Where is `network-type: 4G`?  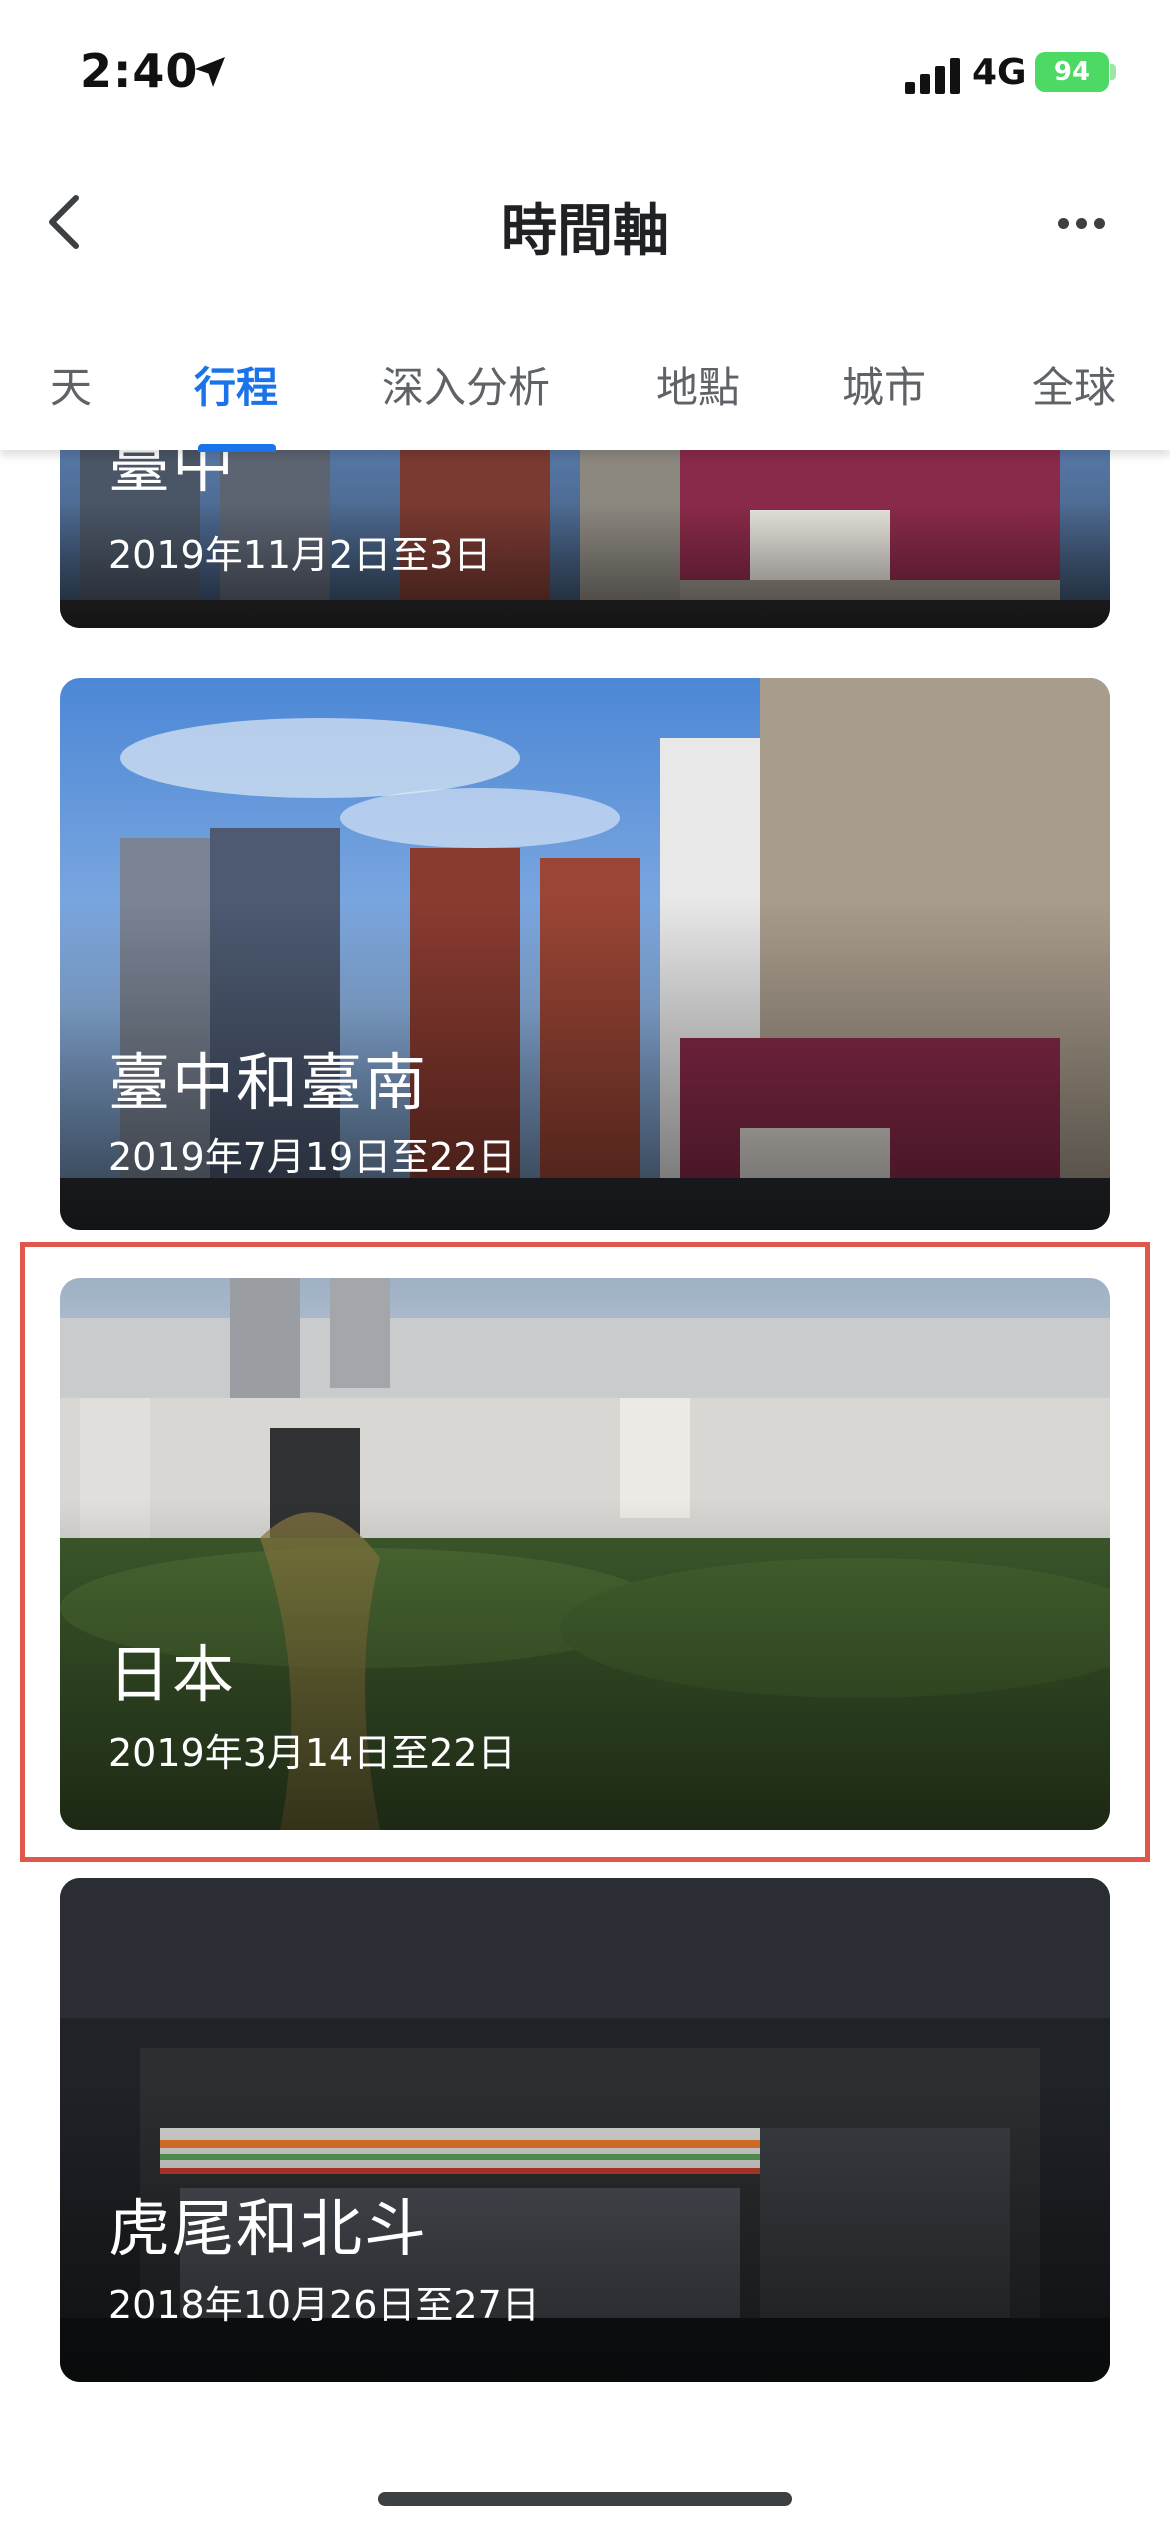
network-type: 4G is located at coordinates (999, 72).